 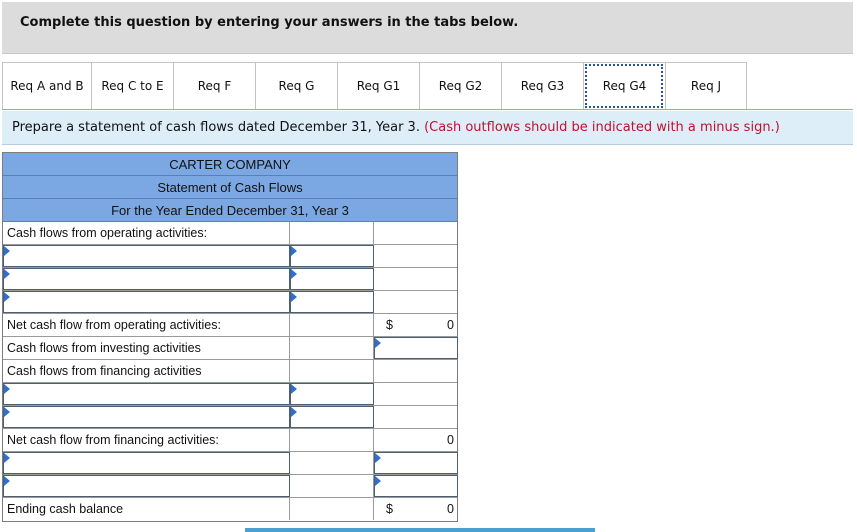 I want to click on statement-title: Statement of Cash Flows, so click(x=230, y=187).